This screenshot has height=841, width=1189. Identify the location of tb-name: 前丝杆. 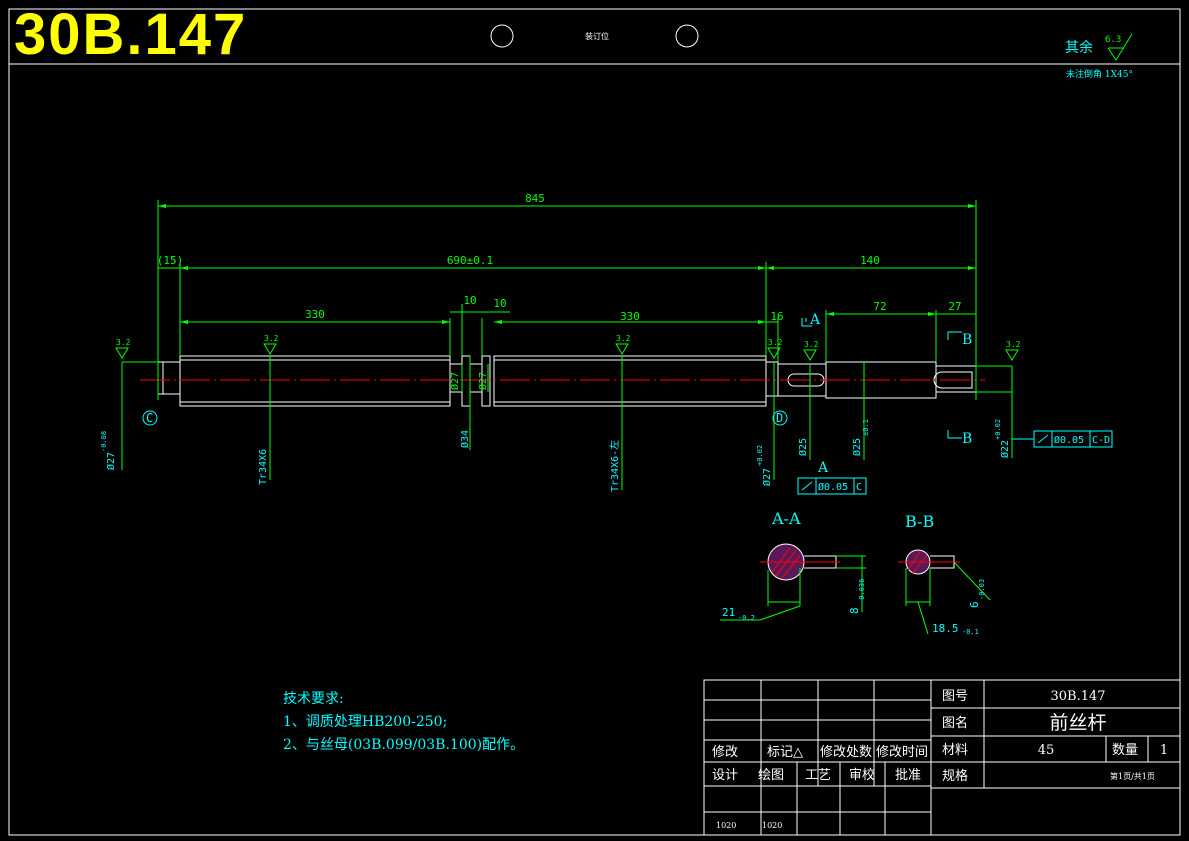
(1077, 723).